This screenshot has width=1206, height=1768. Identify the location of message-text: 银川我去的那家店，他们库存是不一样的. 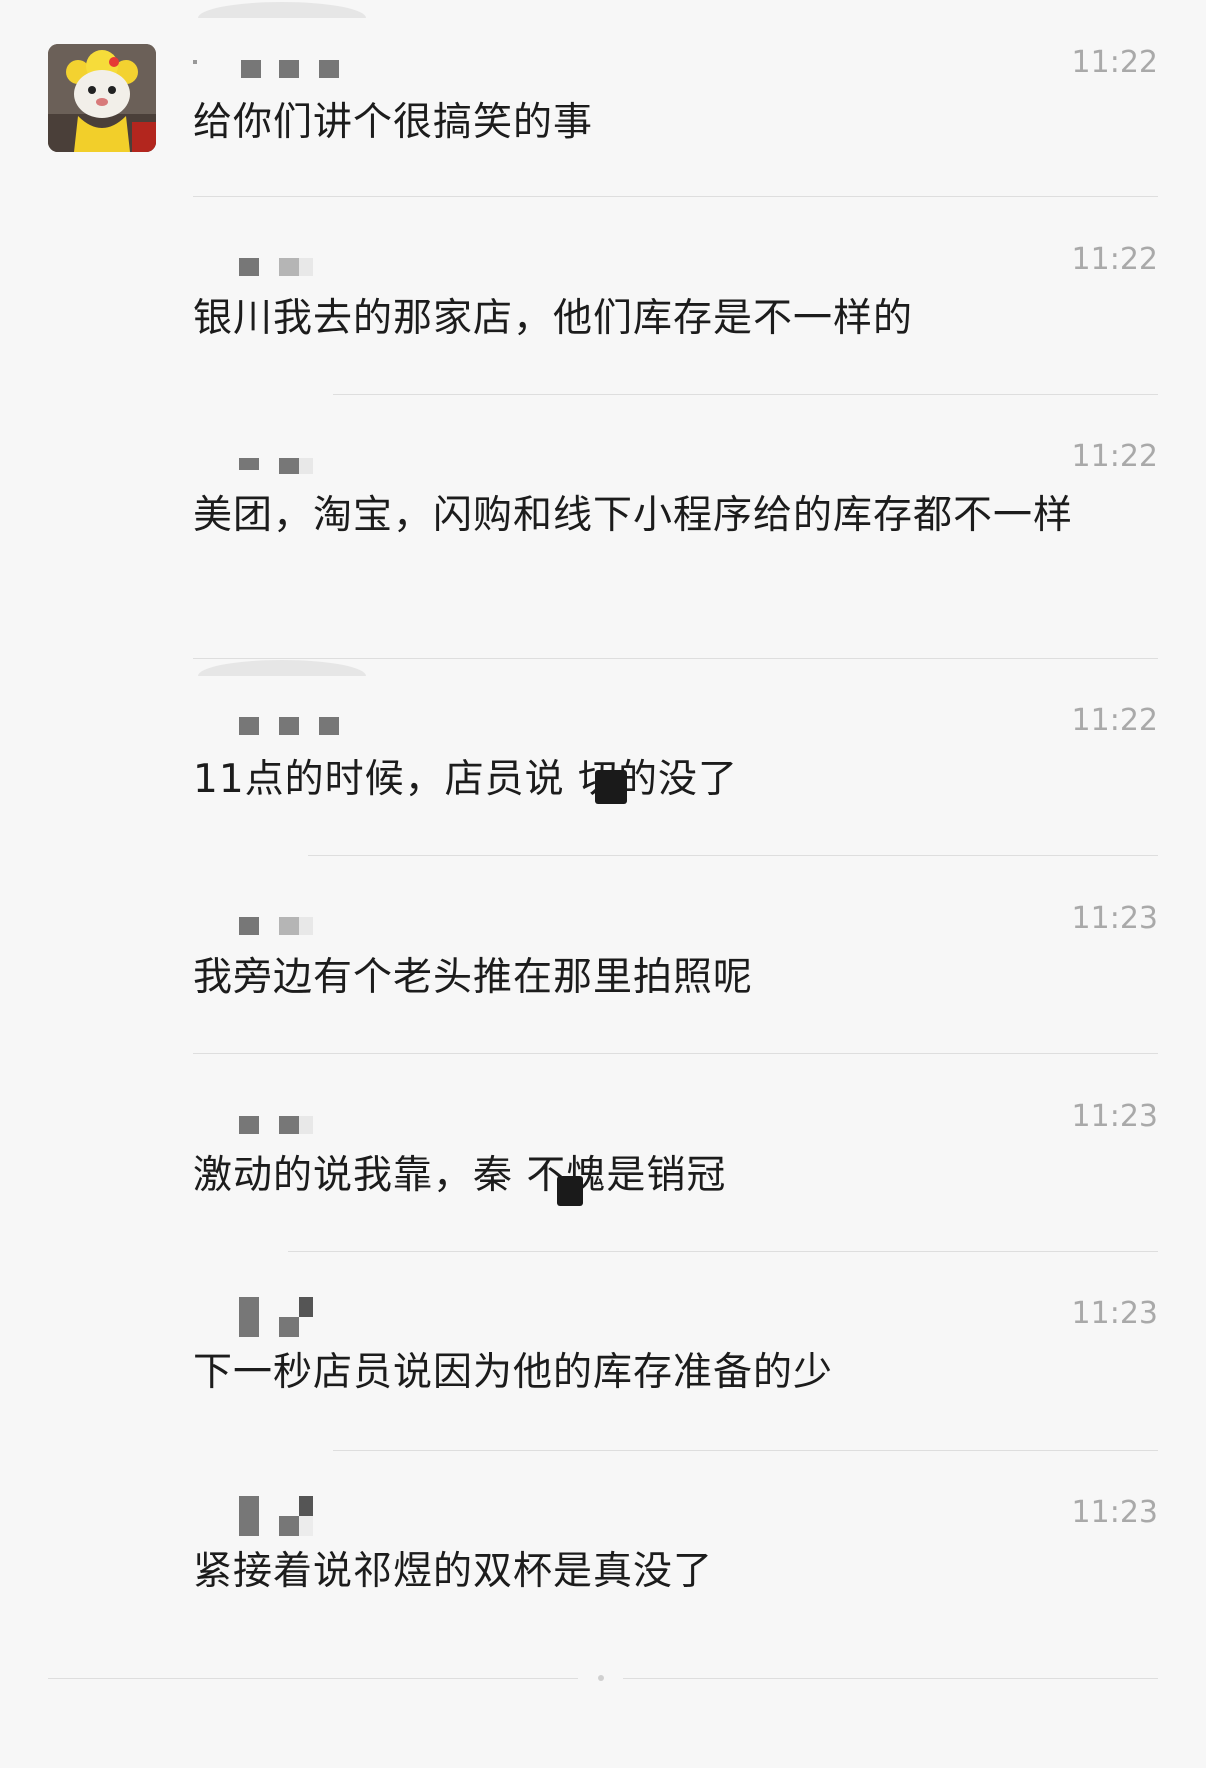
(553, 318).